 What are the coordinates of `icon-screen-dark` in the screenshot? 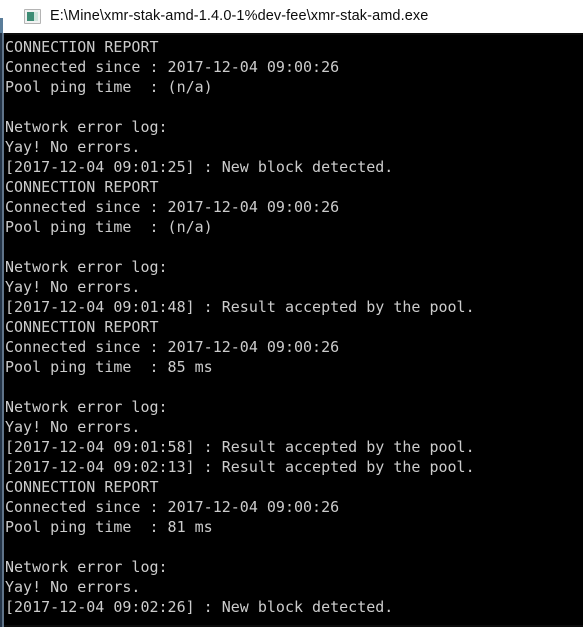 It's located at (30, 16).